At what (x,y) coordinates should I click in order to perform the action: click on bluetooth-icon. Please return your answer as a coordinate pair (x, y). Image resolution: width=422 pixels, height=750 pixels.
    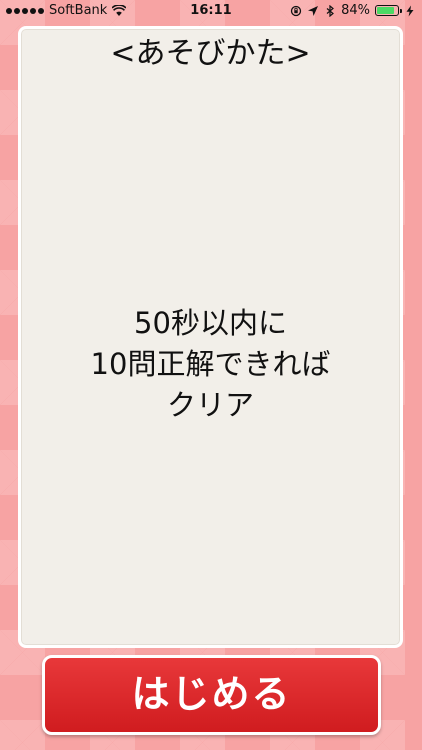
    Looking at the image, I should click on (330, 10).